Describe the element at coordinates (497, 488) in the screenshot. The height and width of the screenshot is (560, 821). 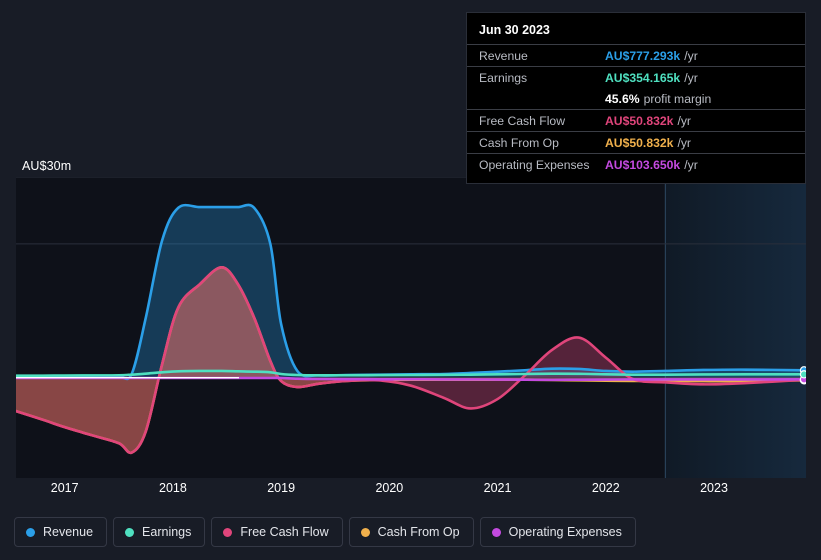
I see `x-axis-tick-label: 2021` at that location.